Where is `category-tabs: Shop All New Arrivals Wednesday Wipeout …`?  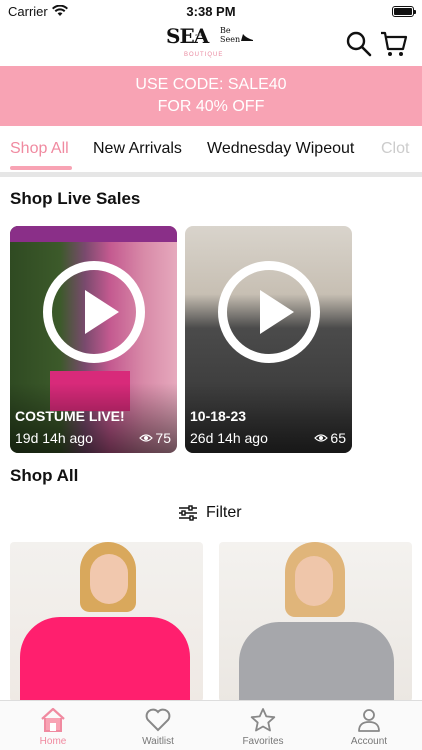 category-tabs: Shop All New Arrivals Wednesday Wipeout … is located at coordinates (211, 150).